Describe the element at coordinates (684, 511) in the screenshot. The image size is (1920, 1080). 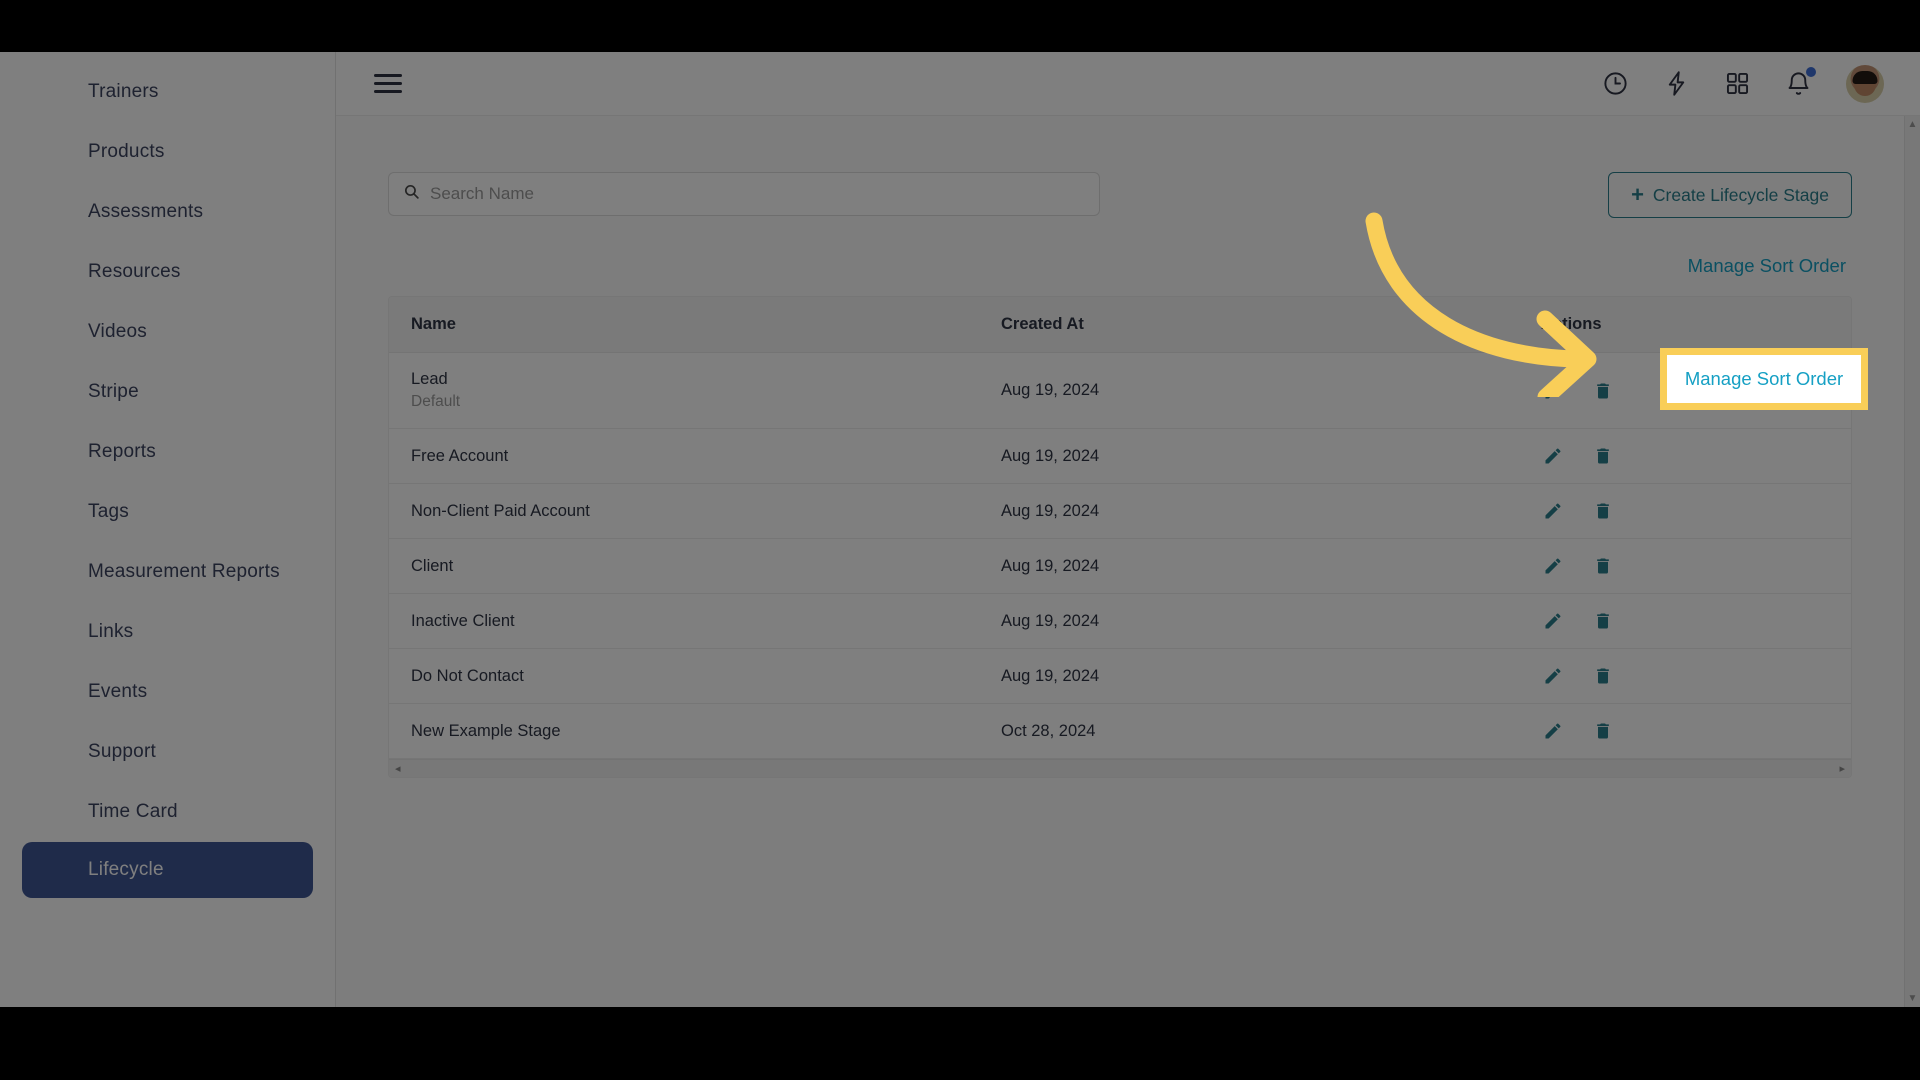
I see `cell-name: Non-Client Paid Account` at that location.